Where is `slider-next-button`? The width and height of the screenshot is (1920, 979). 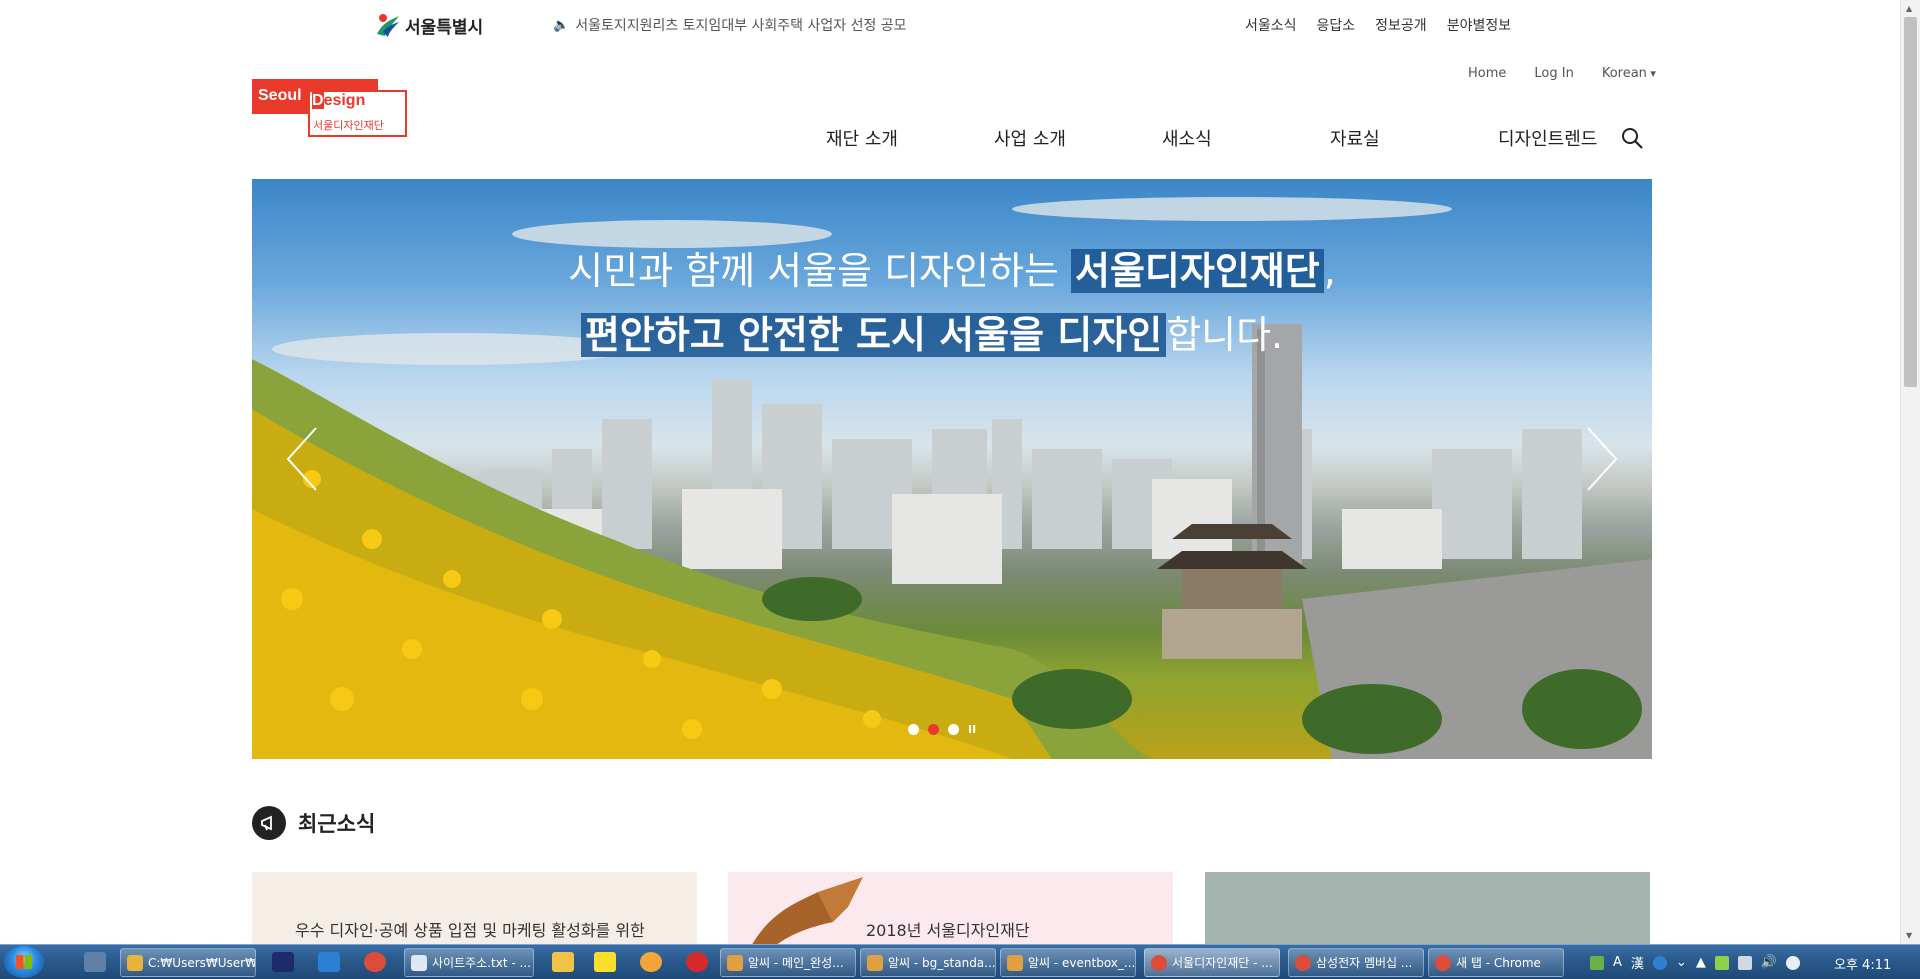 slider-next-button is located at coordinates (1602, 459).